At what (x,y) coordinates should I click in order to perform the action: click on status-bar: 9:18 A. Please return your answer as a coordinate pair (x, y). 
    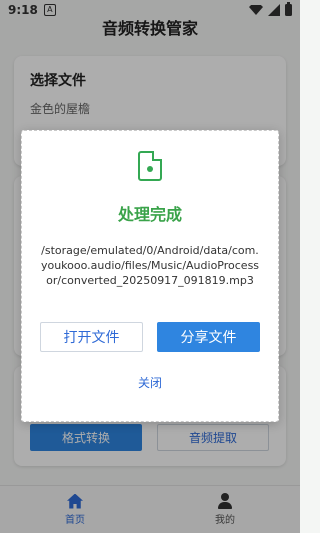
    Looking at the image, I should click on (150, 10).